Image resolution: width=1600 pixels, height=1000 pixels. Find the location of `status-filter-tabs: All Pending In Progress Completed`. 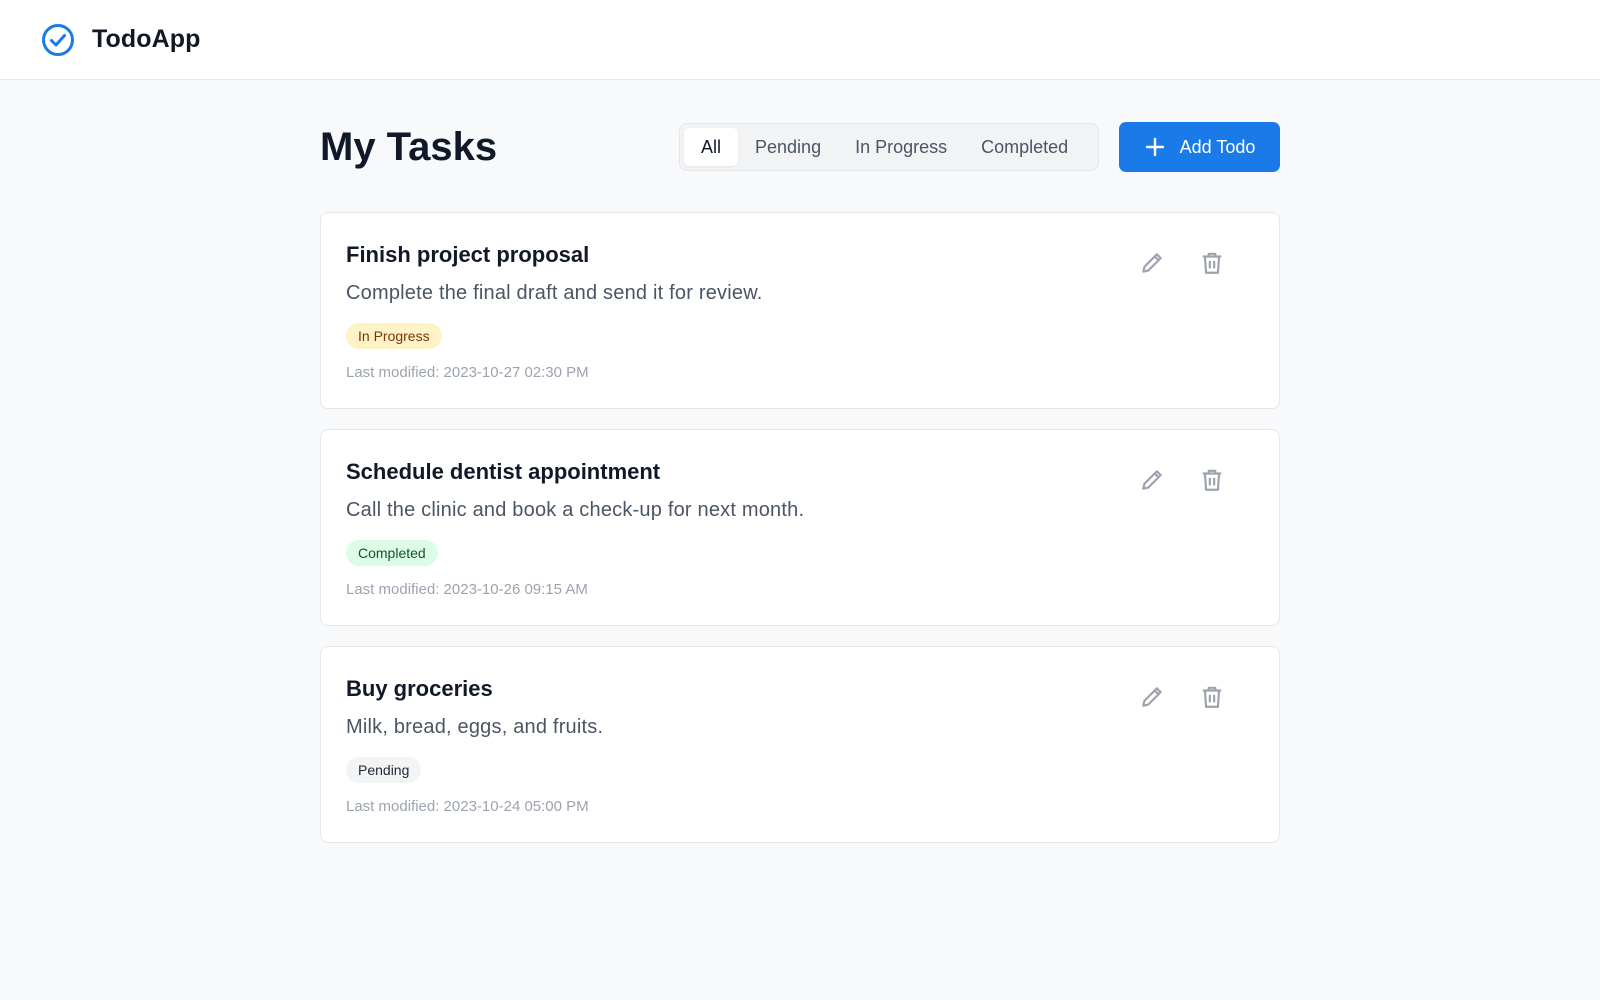

status-filter-tabs: All Pending In Progress Completed is located at coordinates (889, 147).